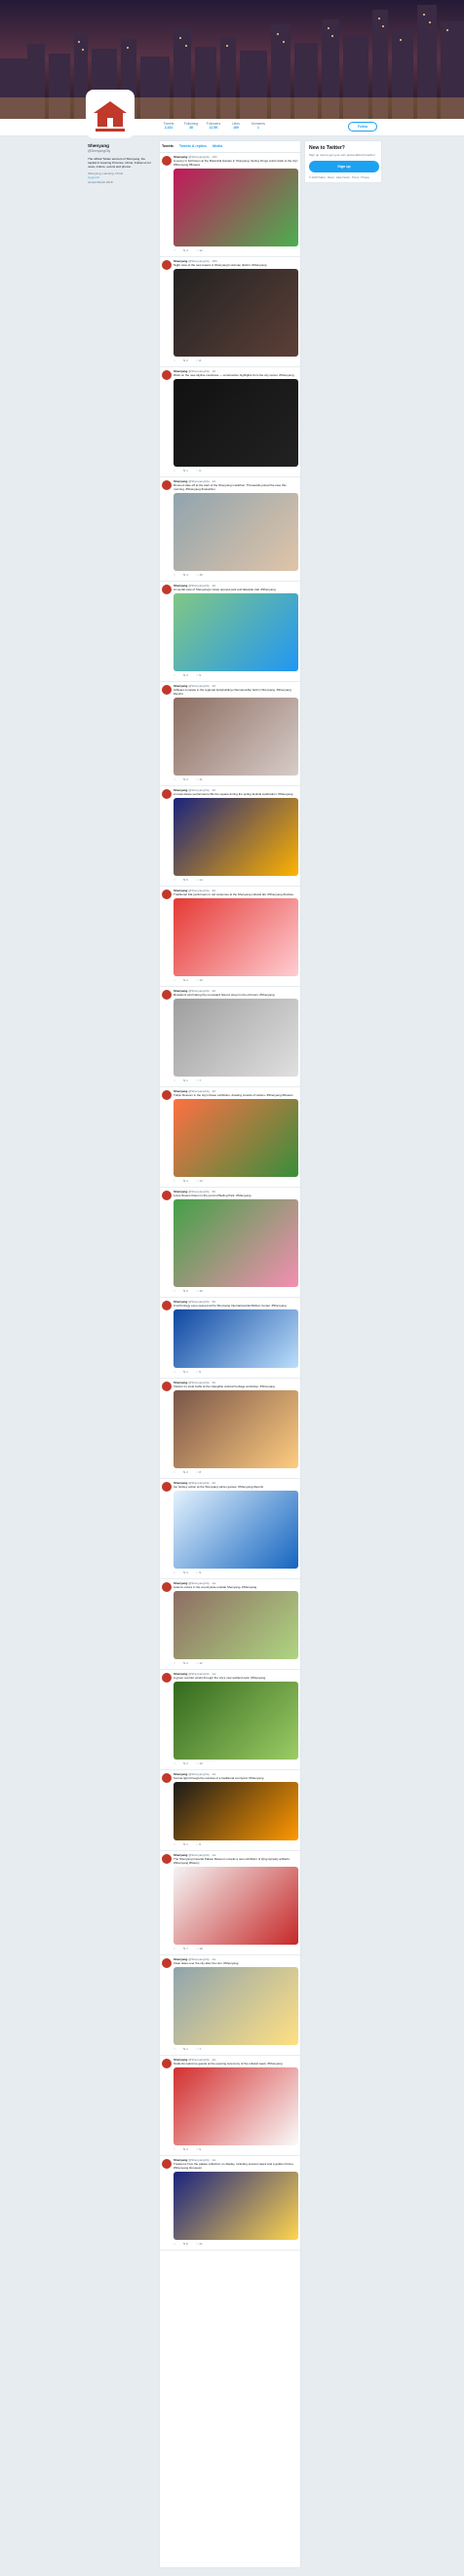  Describe the element at coordinates (199, 881) in the screenshot. I see `like-icon: ♡ 14` at that location.